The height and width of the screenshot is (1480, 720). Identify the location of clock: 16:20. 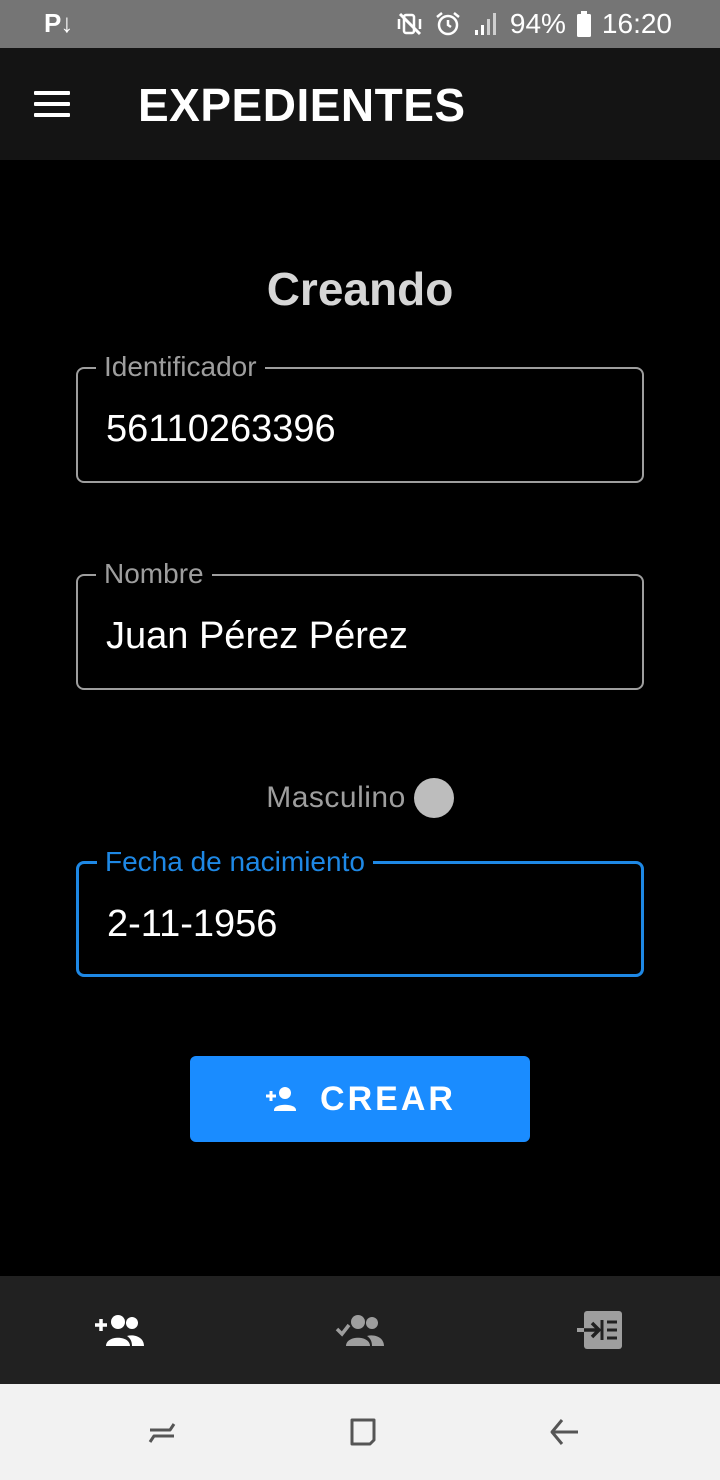
(636, 23).